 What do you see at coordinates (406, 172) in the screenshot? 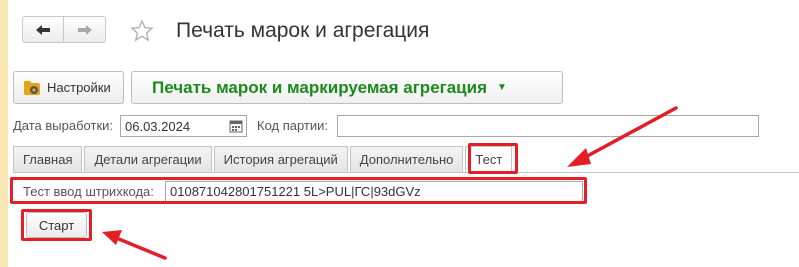
I see `tab-divider` at bounding box center [406, 172].